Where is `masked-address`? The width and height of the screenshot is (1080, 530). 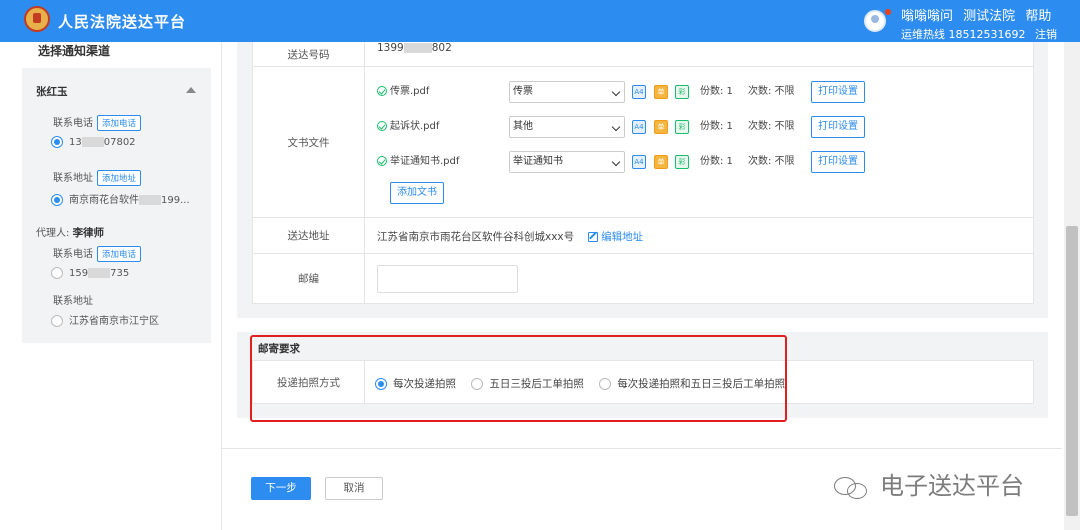 masked-address is located at coordinates (150, 200).